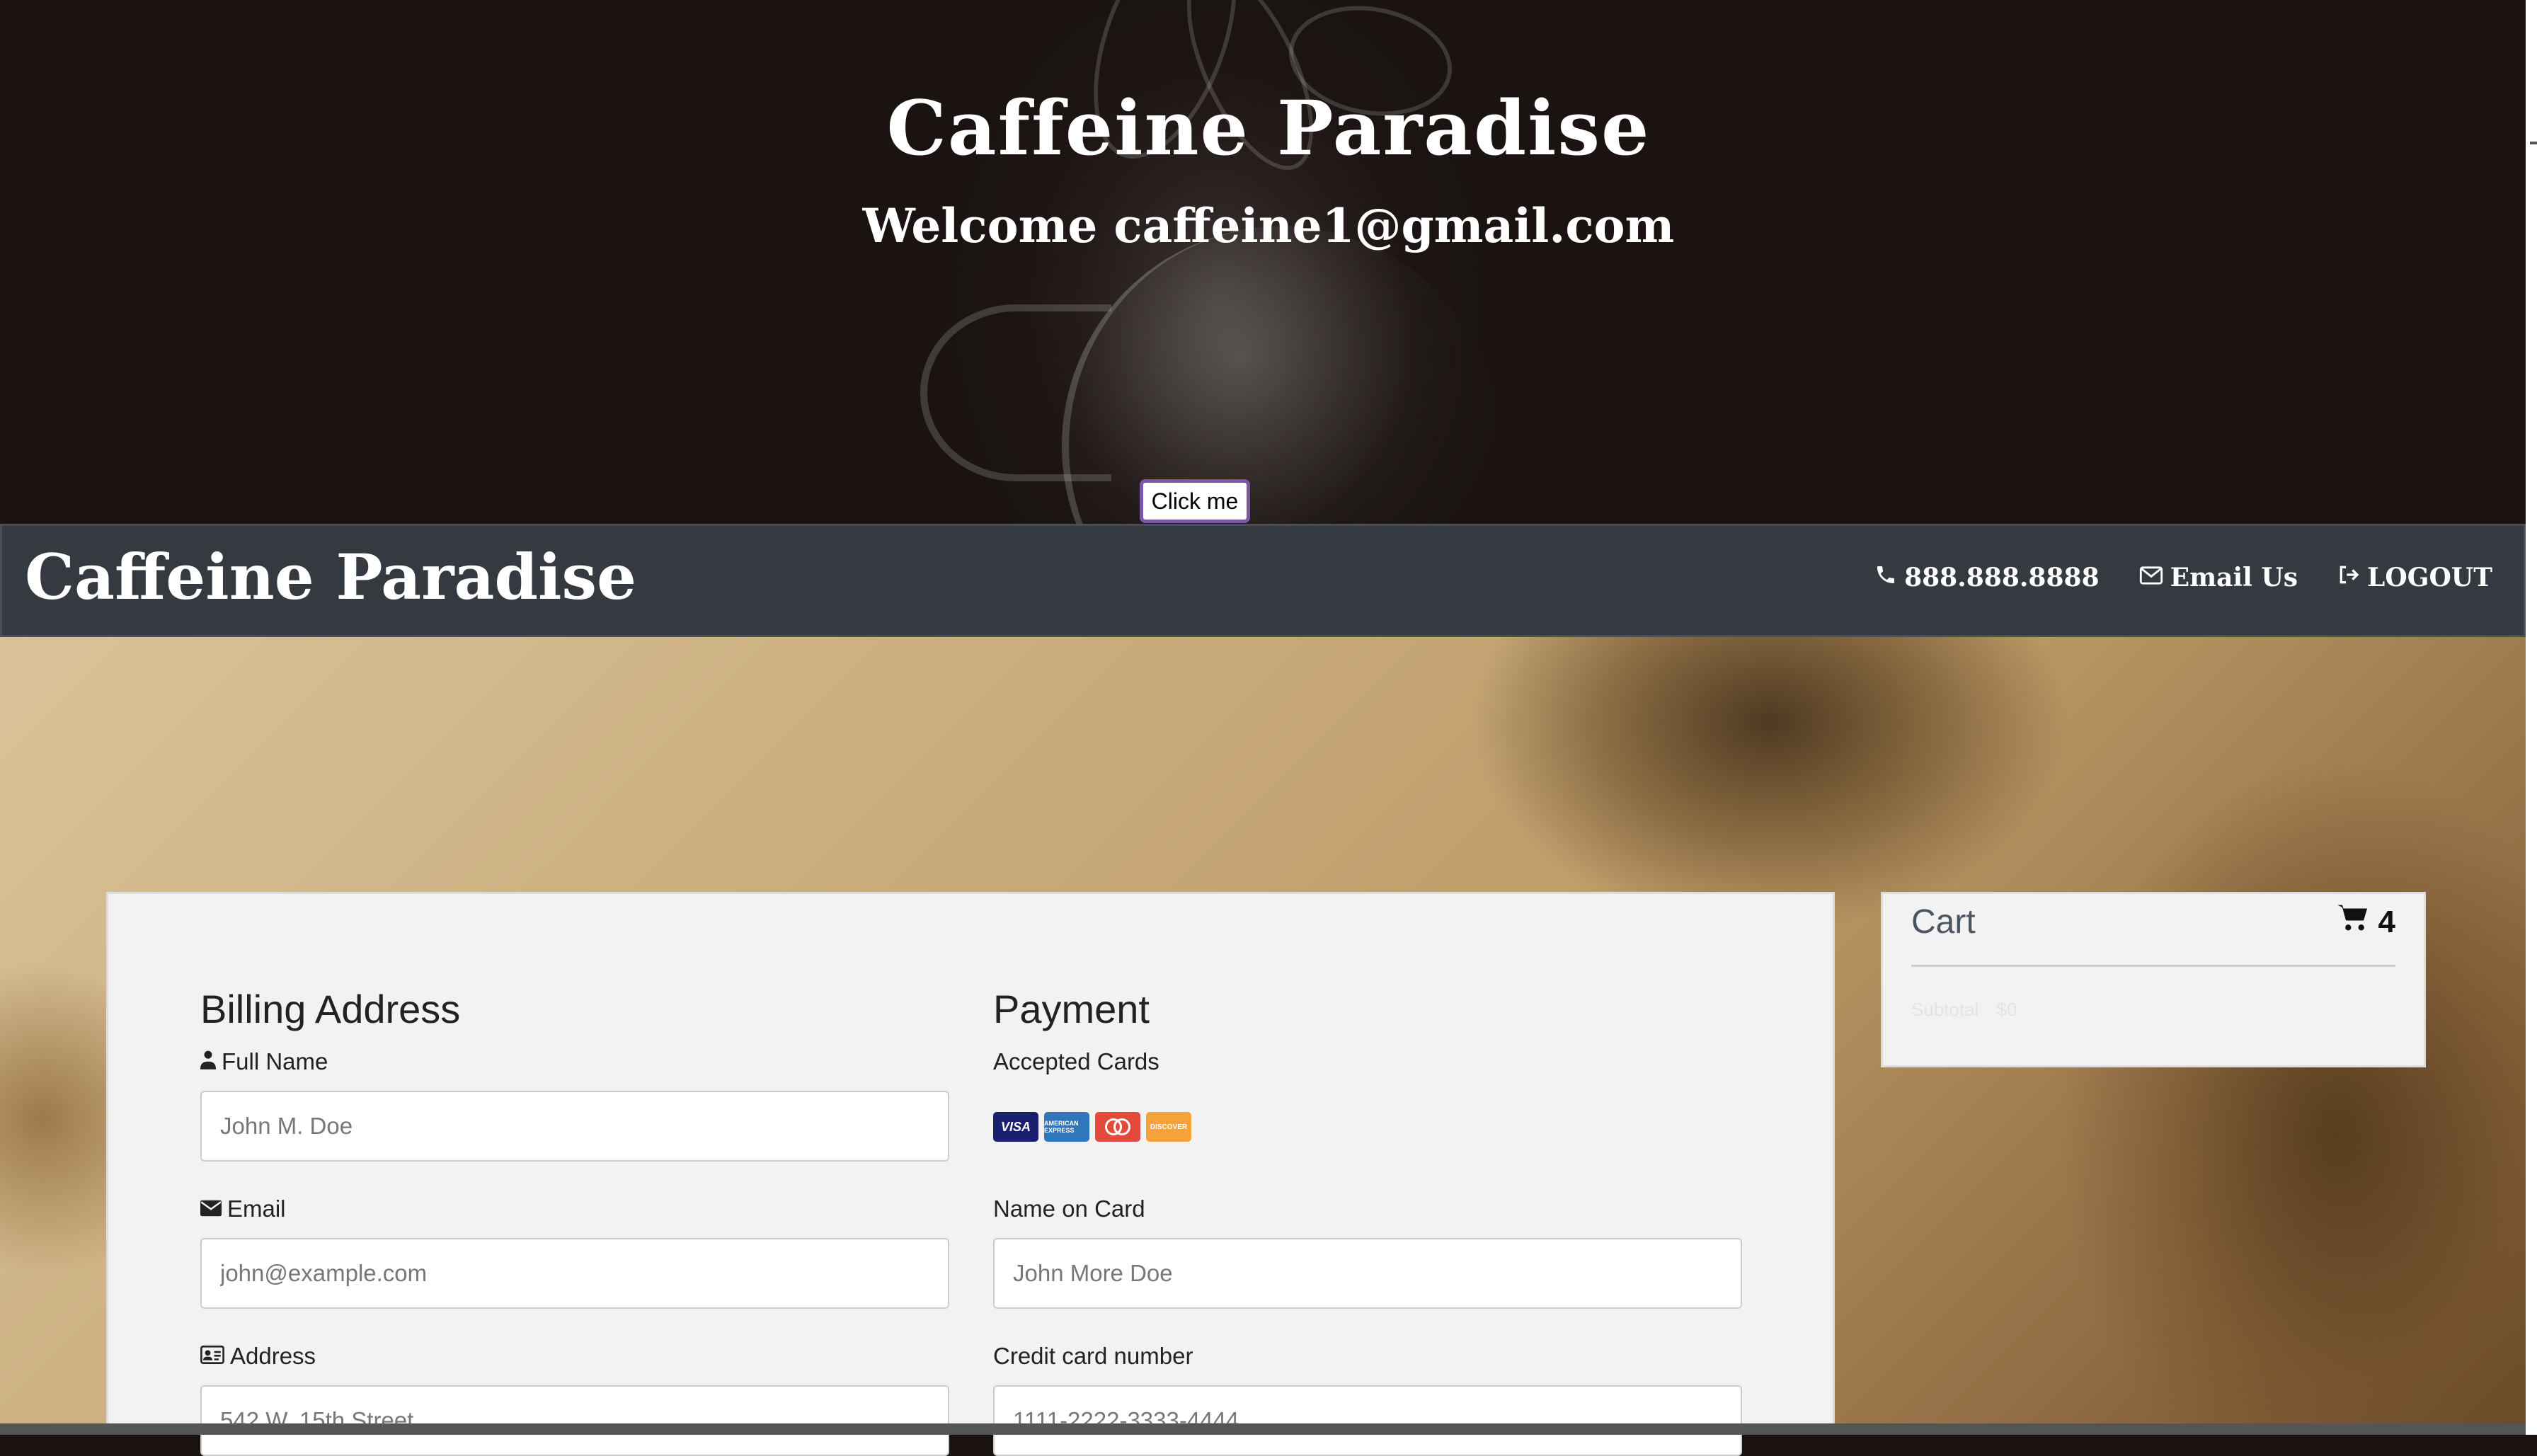 This screenshot has width=2537, height=1456. What do you see at coordinates (243, 1209) in the screenshot?
I see `email-label: Email` at bounding box center [243, 1209].